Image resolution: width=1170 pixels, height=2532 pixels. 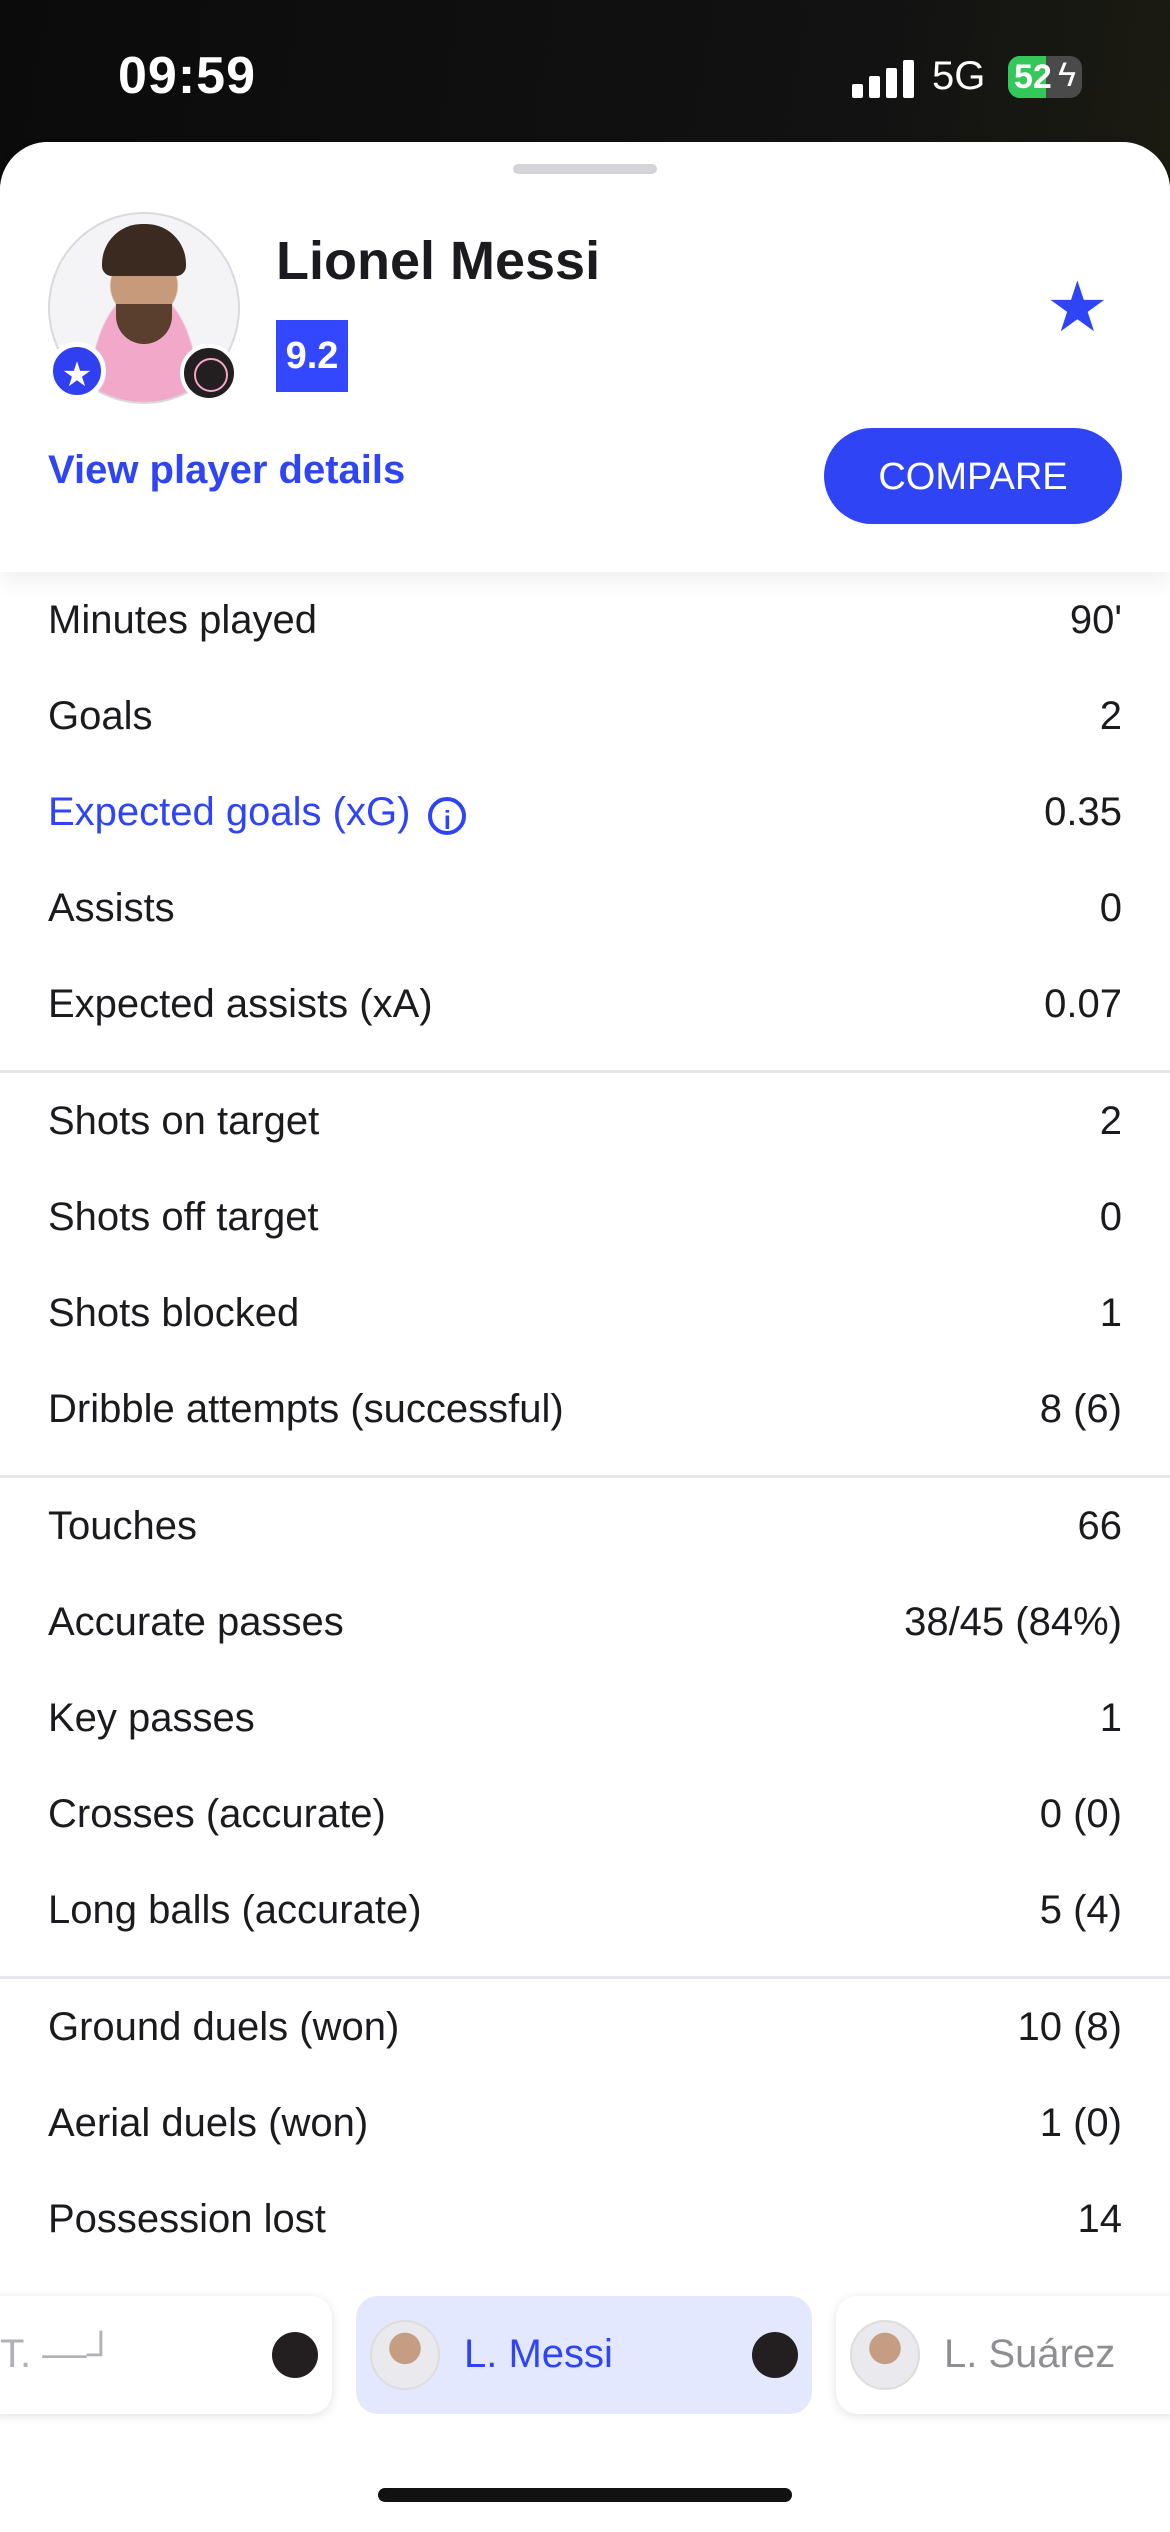 What do you see at coordinates (585, 2123) in the screenshot?
I see `stat-row: Aerial duels (won) 1 (0)` at bounding box center [585, 2123].